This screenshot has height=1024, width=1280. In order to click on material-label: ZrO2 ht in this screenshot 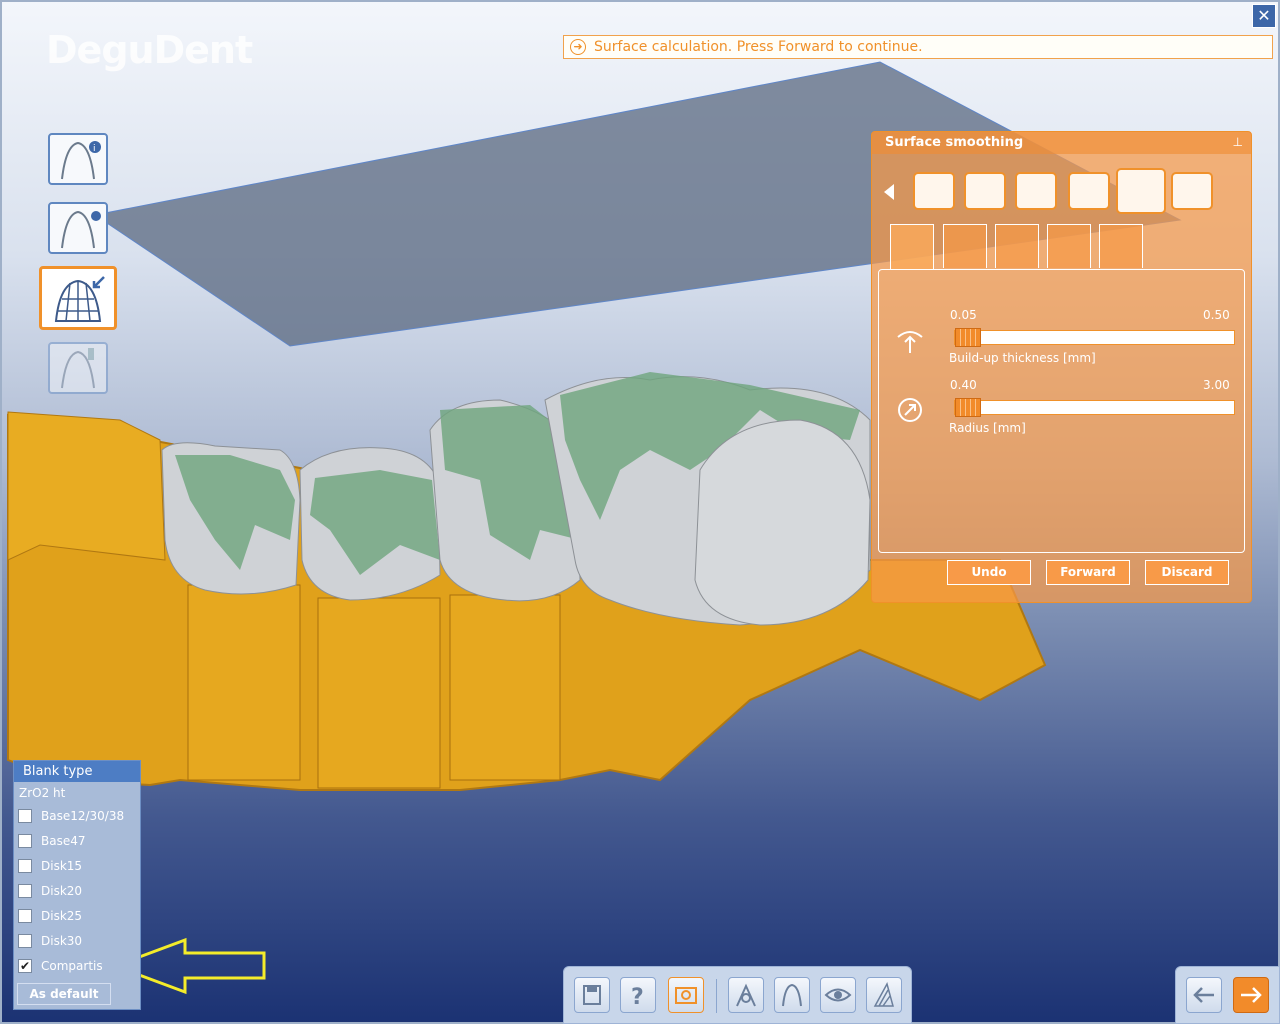, I will do `click(42, 793)`.